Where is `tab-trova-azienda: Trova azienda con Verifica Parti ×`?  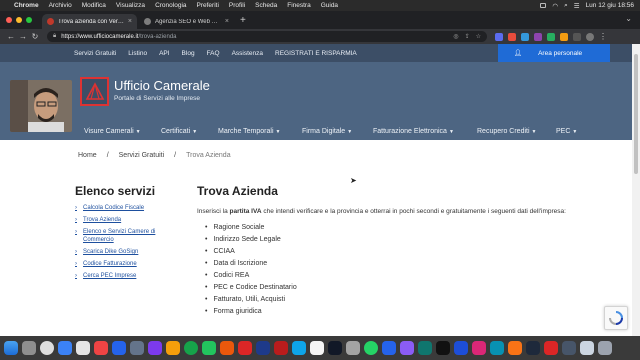
tab-trova-azienda: Trova azienda con Verifica Parti × is located at coordinates (89, 21).